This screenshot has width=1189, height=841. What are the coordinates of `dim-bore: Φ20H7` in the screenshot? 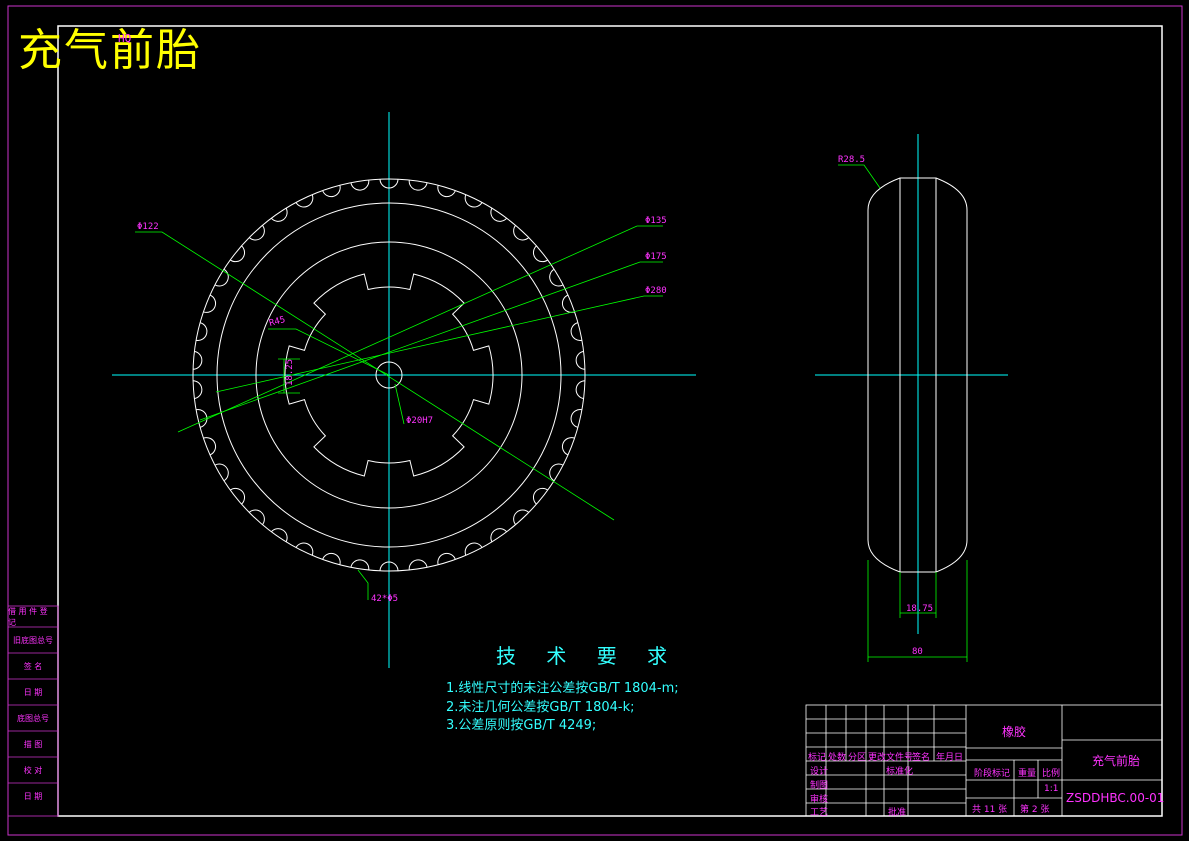 It's located at (419, 421).